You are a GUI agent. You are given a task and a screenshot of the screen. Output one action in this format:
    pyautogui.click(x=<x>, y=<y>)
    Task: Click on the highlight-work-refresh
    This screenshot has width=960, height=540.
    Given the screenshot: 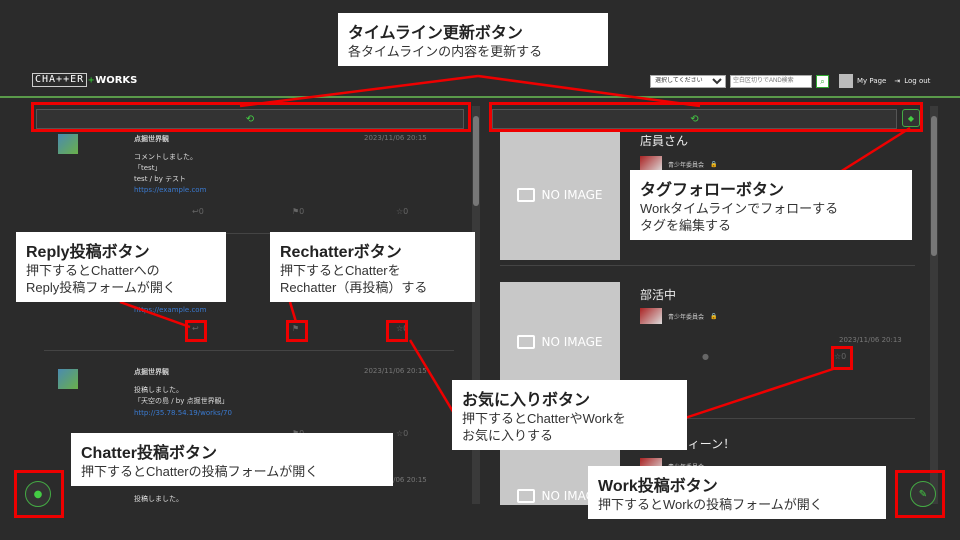 What is the action you would take?
    pyautogui.click(x=706, y=117)
    